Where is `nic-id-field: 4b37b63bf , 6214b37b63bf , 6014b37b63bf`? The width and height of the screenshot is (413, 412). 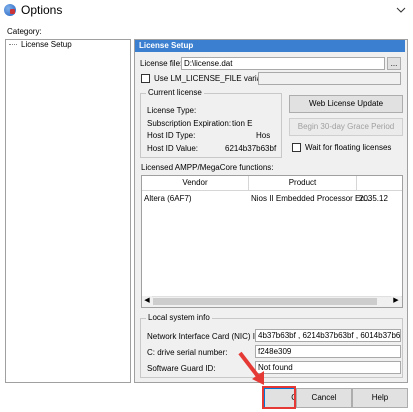 nic-id-field: 4b37b63bf , 6214b37b63bf , 6014b37b63bf is located at coordinates (328, 335).